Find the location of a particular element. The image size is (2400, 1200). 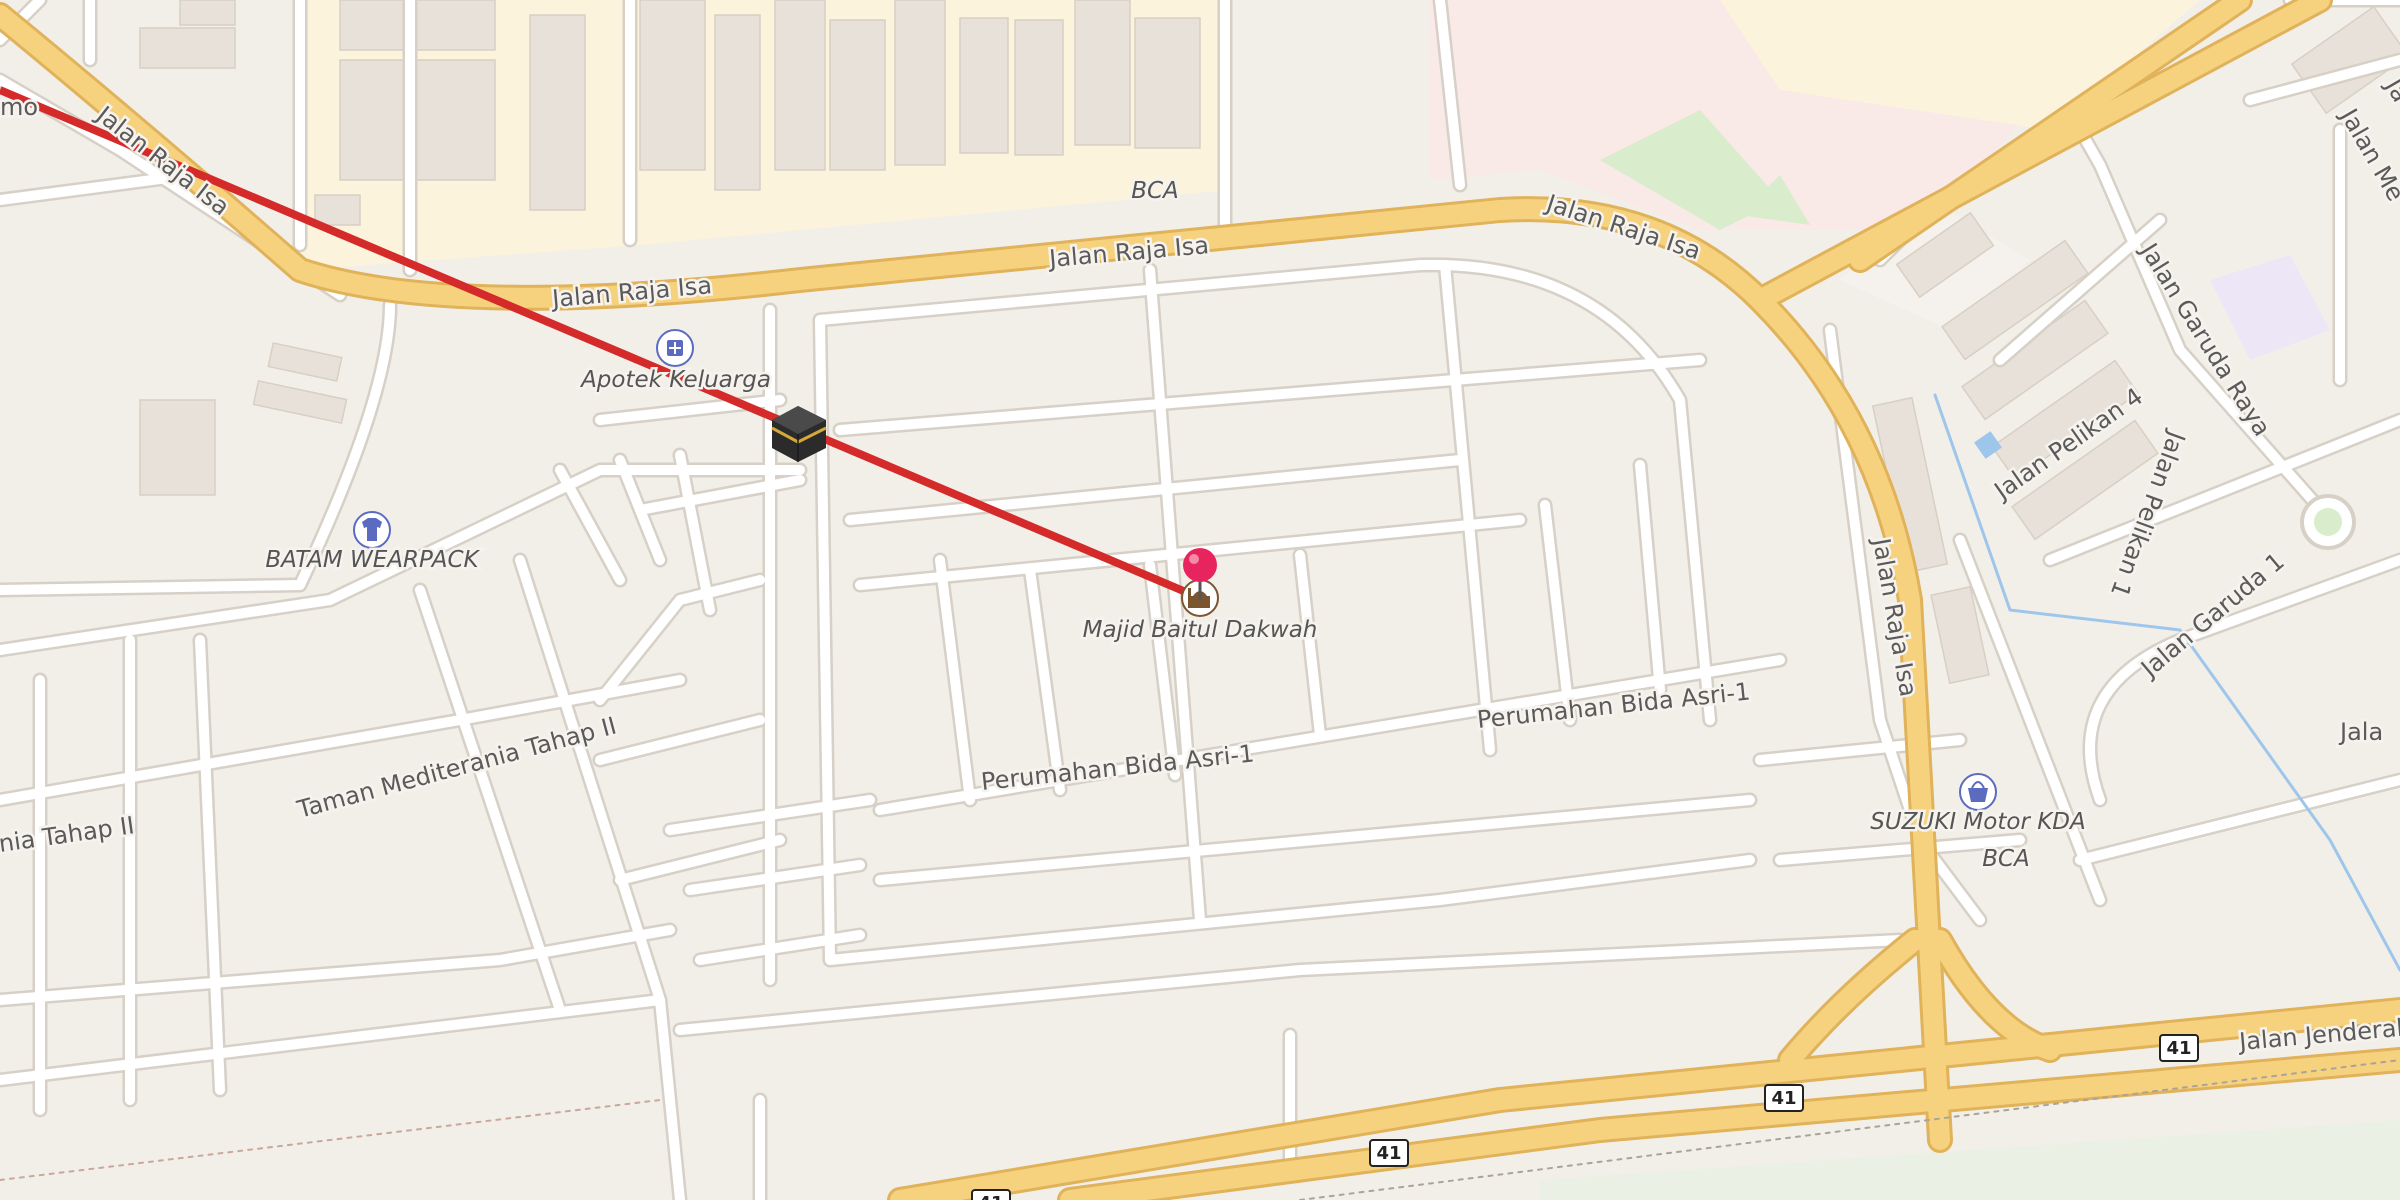

street-label-jala-partial: Jala is located at coordinates (2360, 732).